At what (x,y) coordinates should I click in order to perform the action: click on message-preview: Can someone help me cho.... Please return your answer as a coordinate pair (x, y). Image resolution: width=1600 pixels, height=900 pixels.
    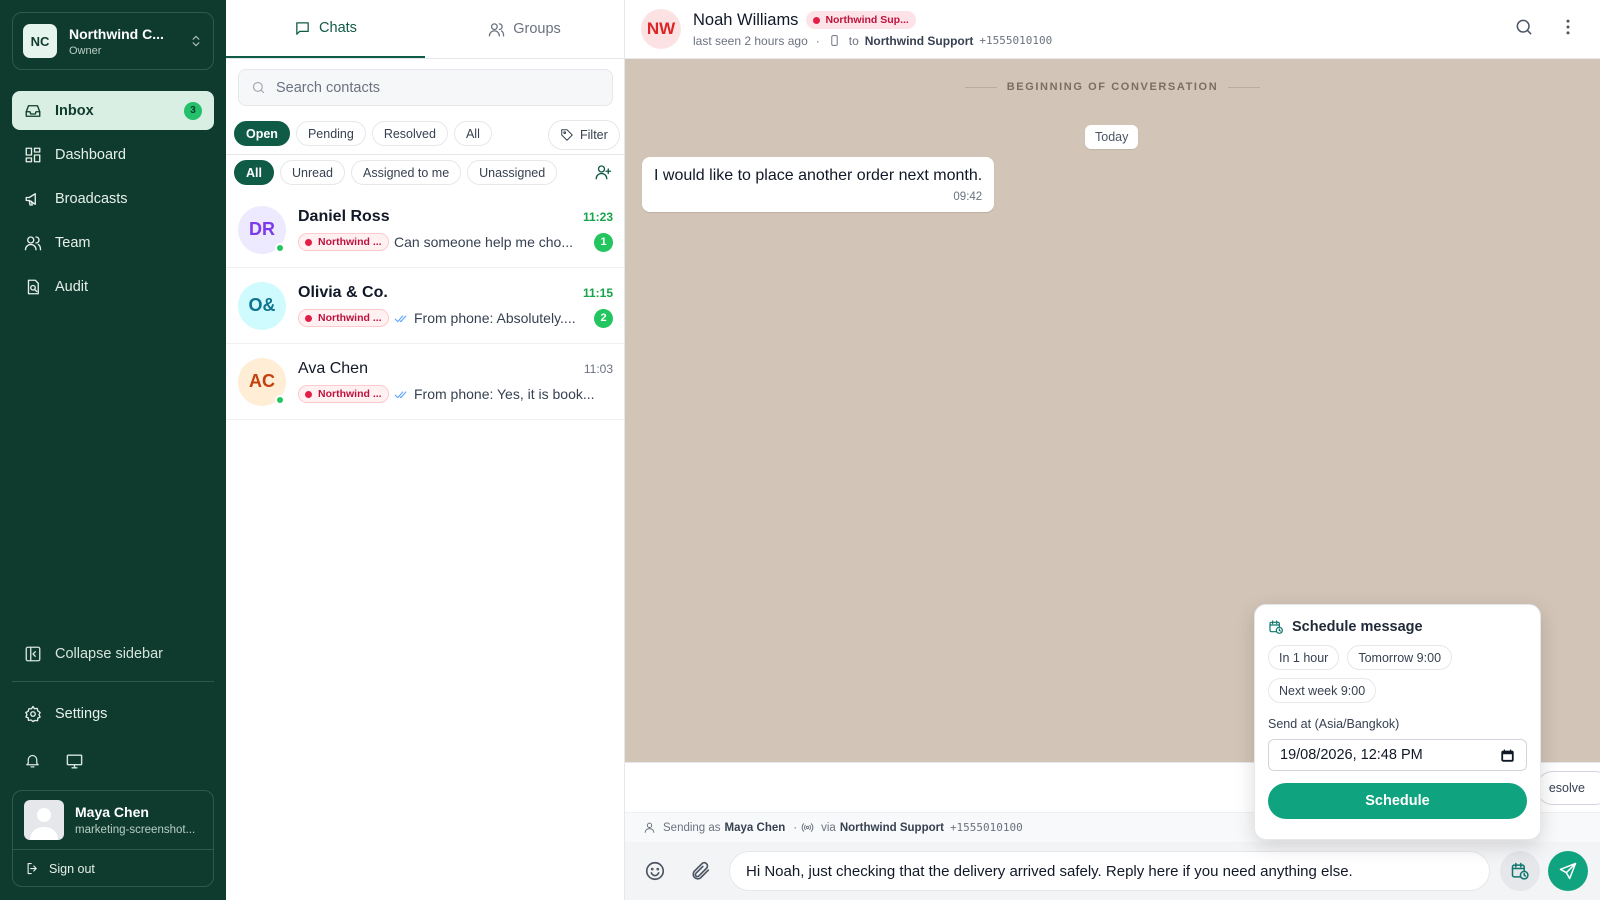
    Looking at the image, I should click on (483, 242).